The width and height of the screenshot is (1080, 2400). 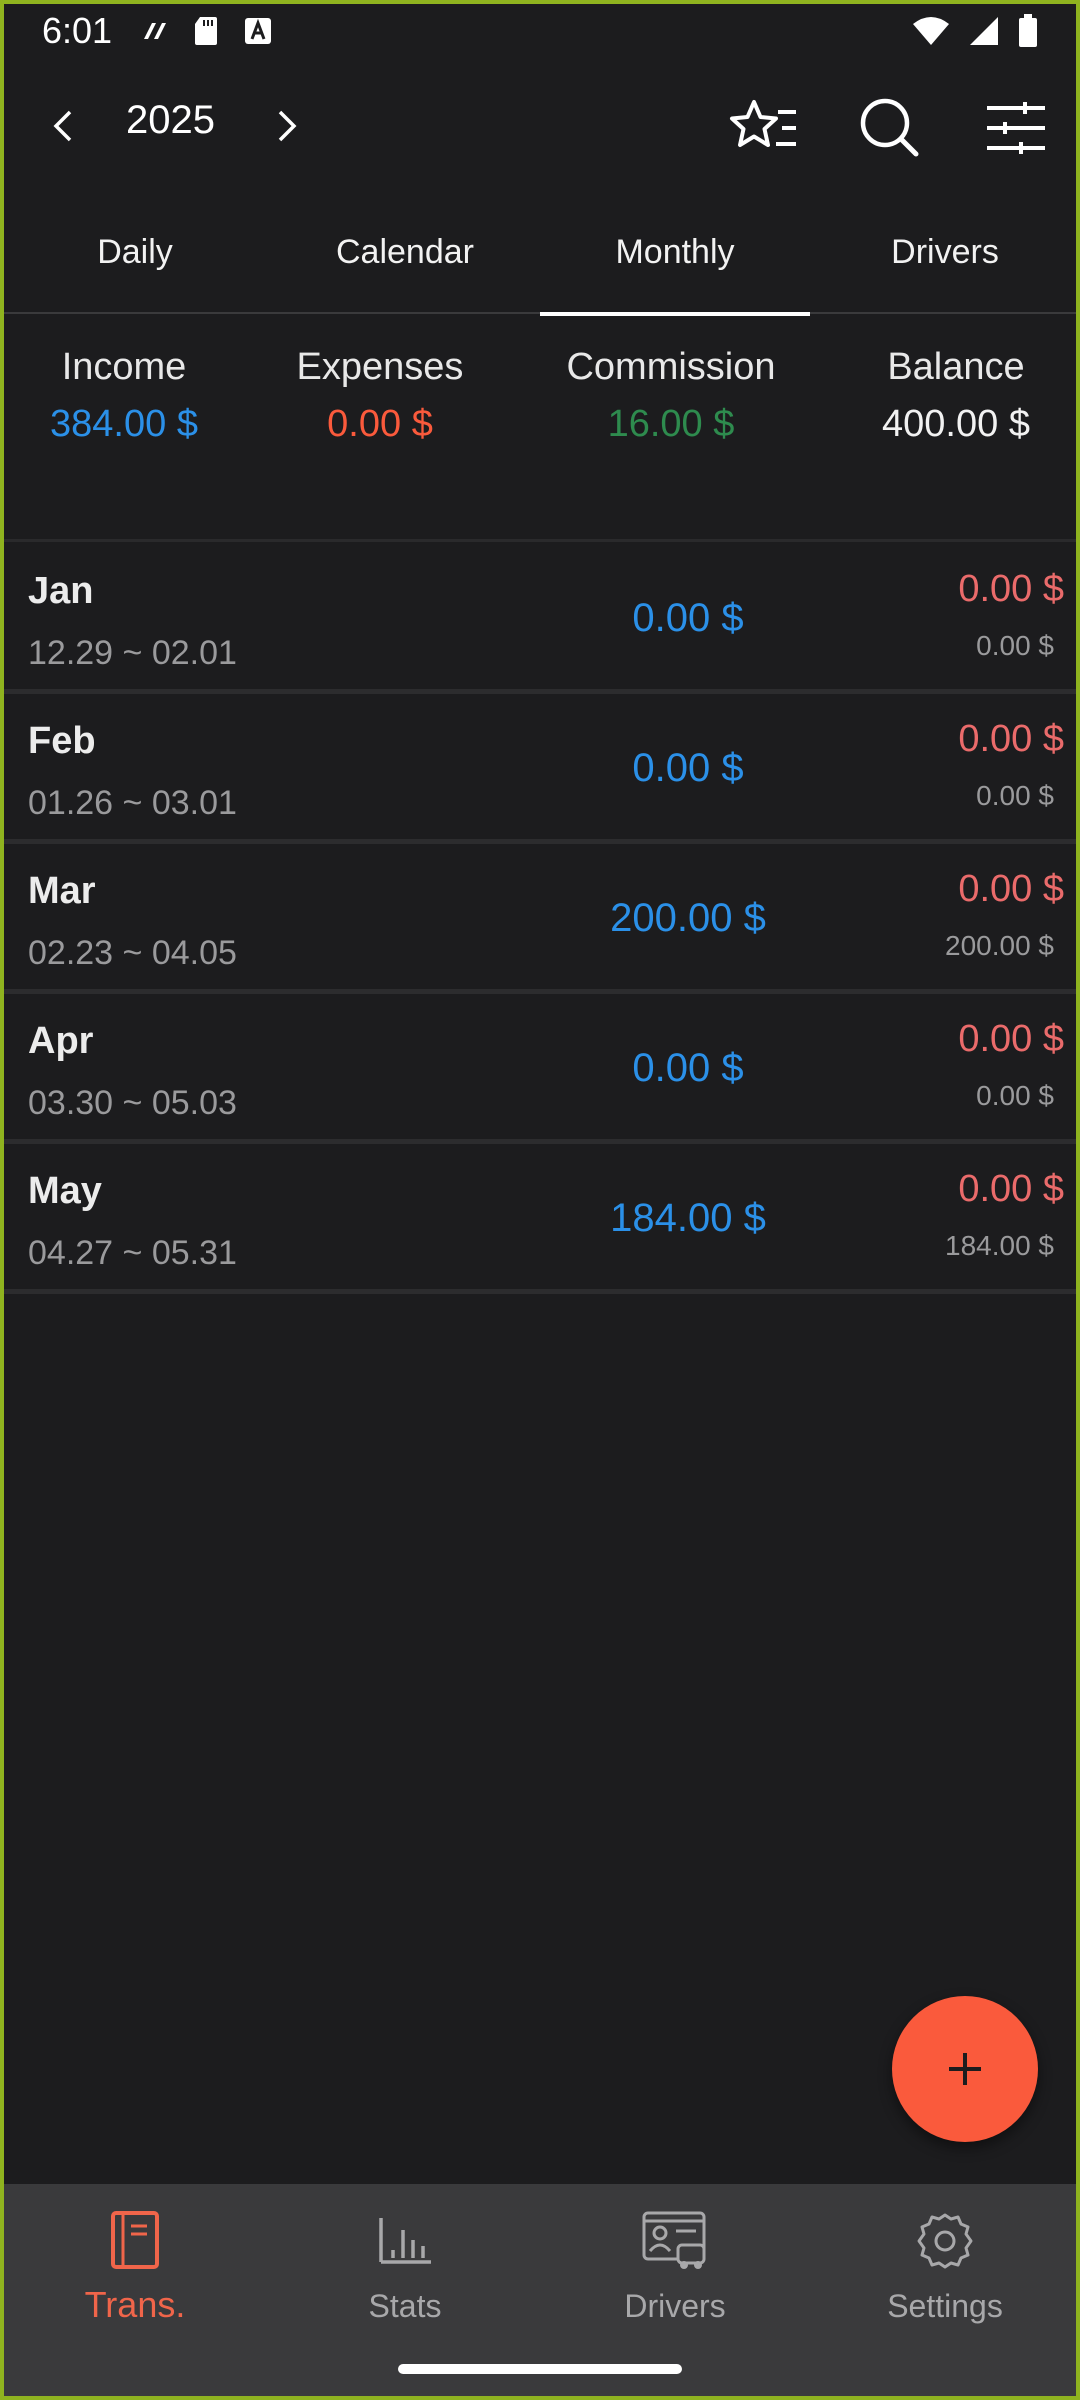 What do you see at coordinates (540, 1069) in the screenshot?
I see `month-row-apr: Apr 03.30 ~ 05.03 0.00 $ 0.00 $ 0.00 $` at bounding box center [540, 1069].